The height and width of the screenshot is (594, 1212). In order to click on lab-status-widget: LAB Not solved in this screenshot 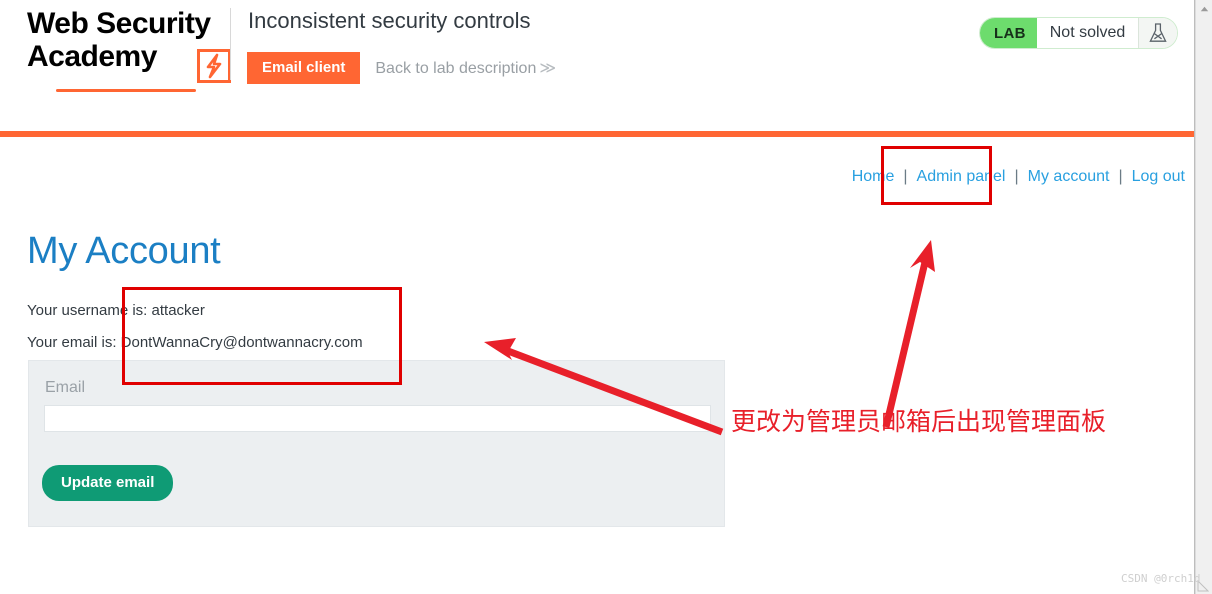, I will do `click(1079, 33)`.